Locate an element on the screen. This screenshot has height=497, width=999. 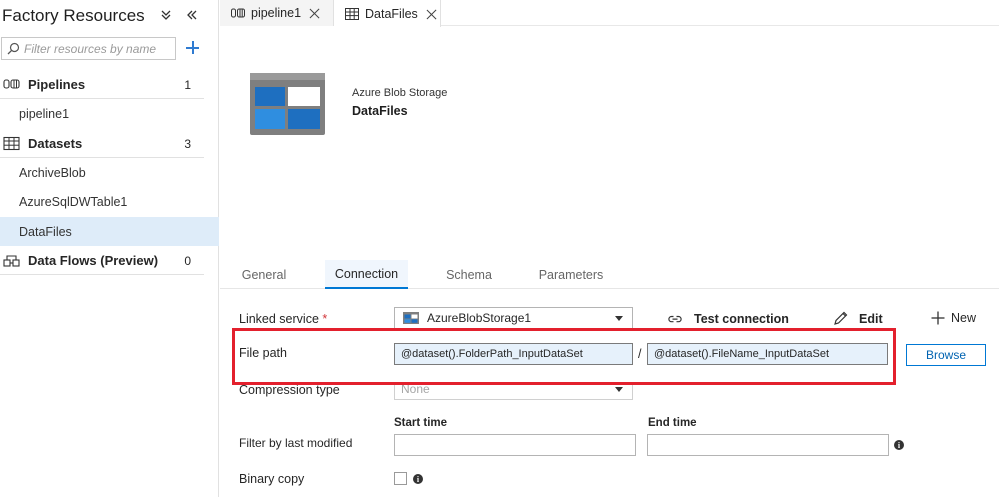
tab-label: pipeline1 is located at coordinates (276, 13).